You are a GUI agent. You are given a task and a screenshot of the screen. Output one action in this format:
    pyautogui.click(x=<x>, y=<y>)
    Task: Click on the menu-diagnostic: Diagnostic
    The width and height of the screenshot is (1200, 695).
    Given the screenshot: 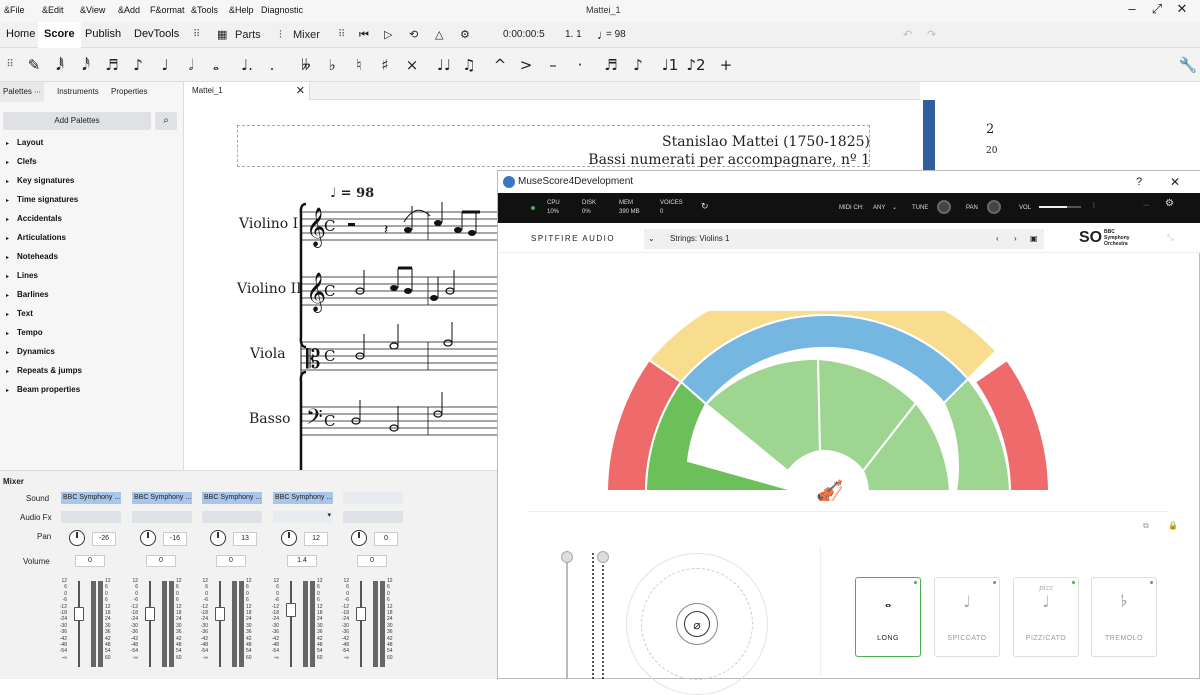 What is the action you would take?
    pyautogui.click(x=282, y=10)
    